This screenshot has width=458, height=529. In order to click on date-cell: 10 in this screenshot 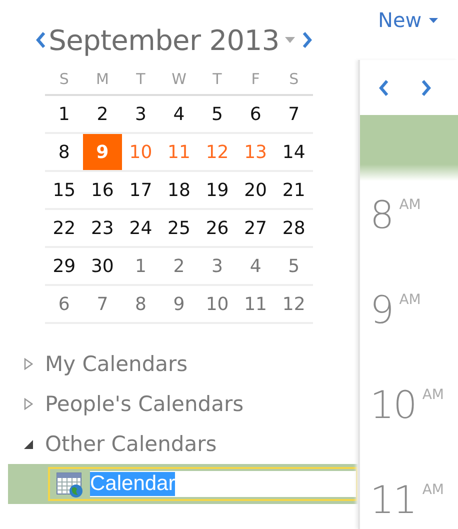, I will do `click(217, 304)`.